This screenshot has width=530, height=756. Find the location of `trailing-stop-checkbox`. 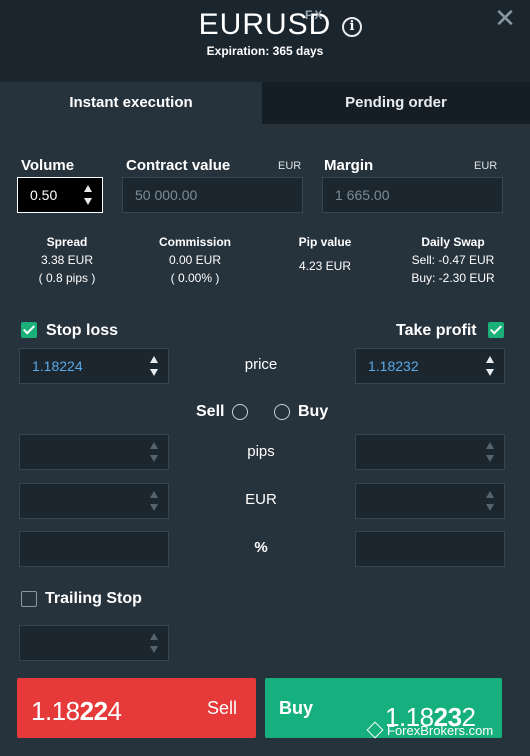

trailing-stop-checkbox is located at coordinates (29, 599).